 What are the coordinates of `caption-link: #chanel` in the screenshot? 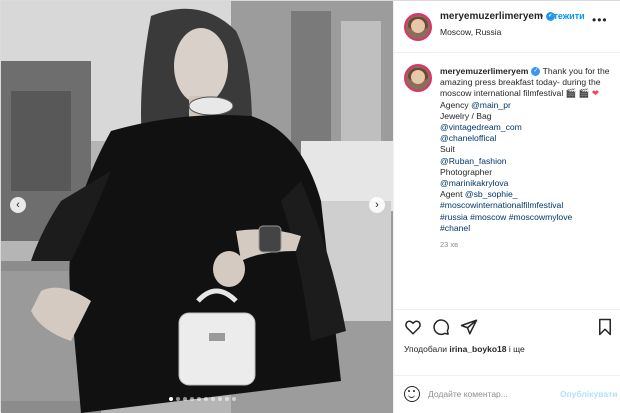 It's located at (455, 228).